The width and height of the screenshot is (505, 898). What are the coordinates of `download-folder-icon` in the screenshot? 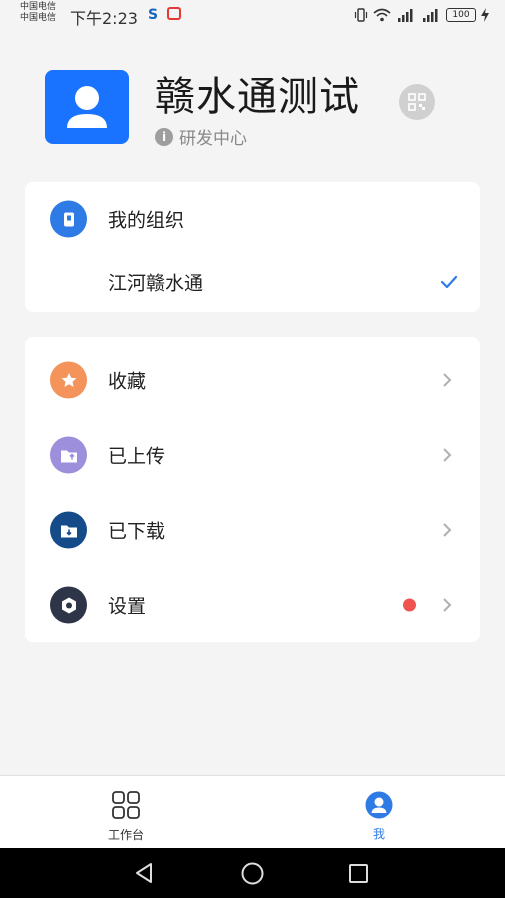 It's located at (68, 530).